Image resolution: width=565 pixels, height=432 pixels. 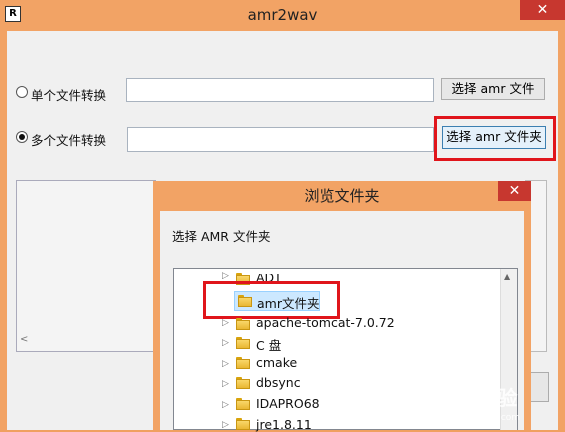 What do you see at coordinates (221, 236) in the screenshot?
I see `dialog-prompt: 选择 AMR 文件夹` at bounding box center [221, 236].